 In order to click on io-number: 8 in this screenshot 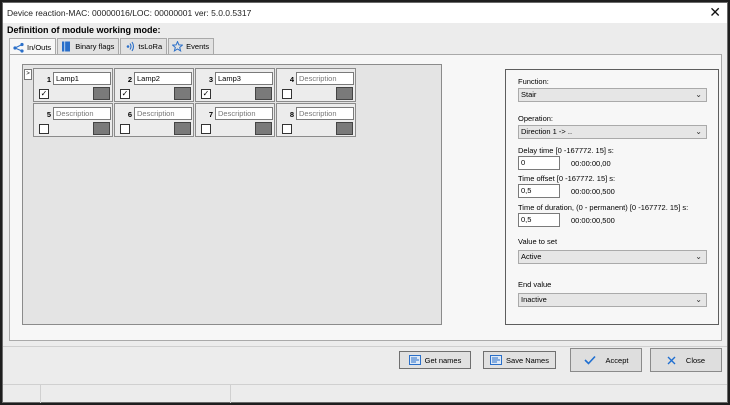, I will do `click(291, 114)`.